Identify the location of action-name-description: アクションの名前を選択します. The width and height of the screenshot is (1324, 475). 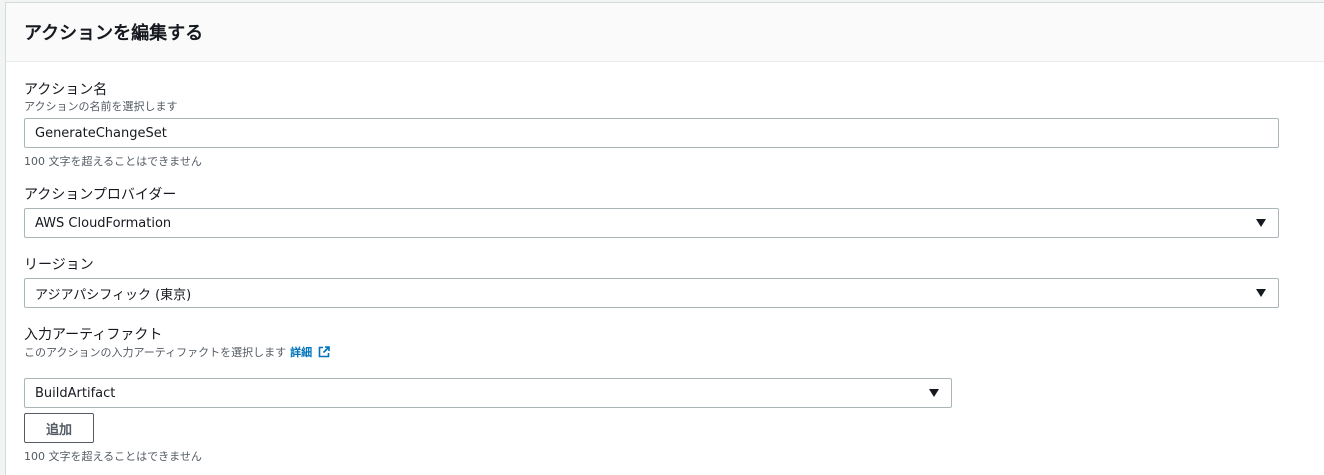
(101, 106).